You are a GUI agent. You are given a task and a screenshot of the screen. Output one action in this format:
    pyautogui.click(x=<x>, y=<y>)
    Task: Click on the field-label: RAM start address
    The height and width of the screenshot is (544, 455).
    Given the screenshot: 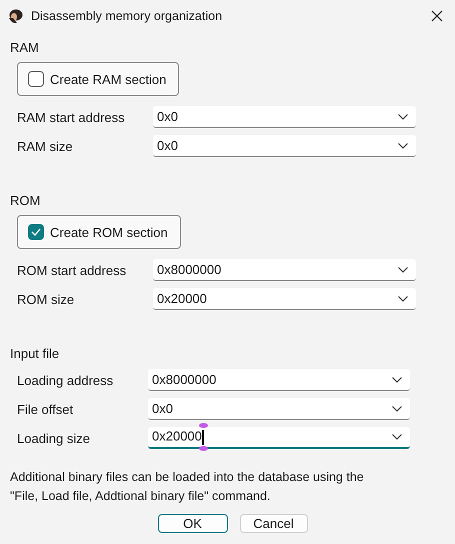 What is the action you would take?
    pyautogui.click(x=71, y=117)
    